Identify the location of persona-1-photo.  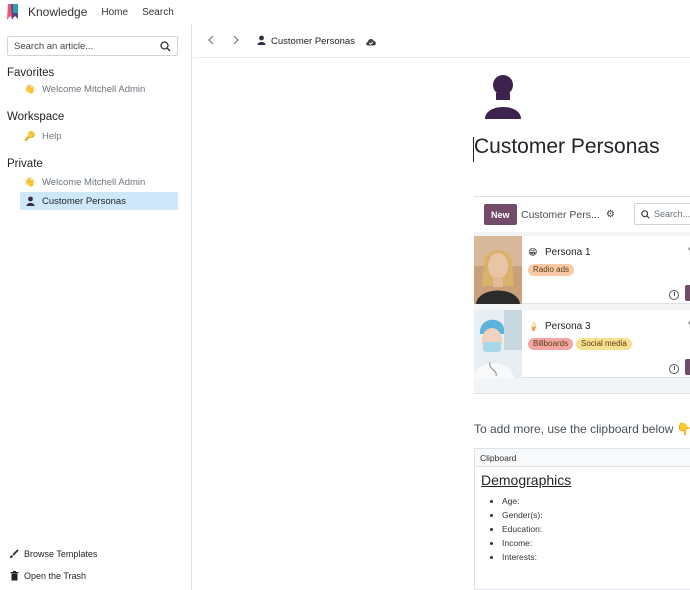
(498, 270).